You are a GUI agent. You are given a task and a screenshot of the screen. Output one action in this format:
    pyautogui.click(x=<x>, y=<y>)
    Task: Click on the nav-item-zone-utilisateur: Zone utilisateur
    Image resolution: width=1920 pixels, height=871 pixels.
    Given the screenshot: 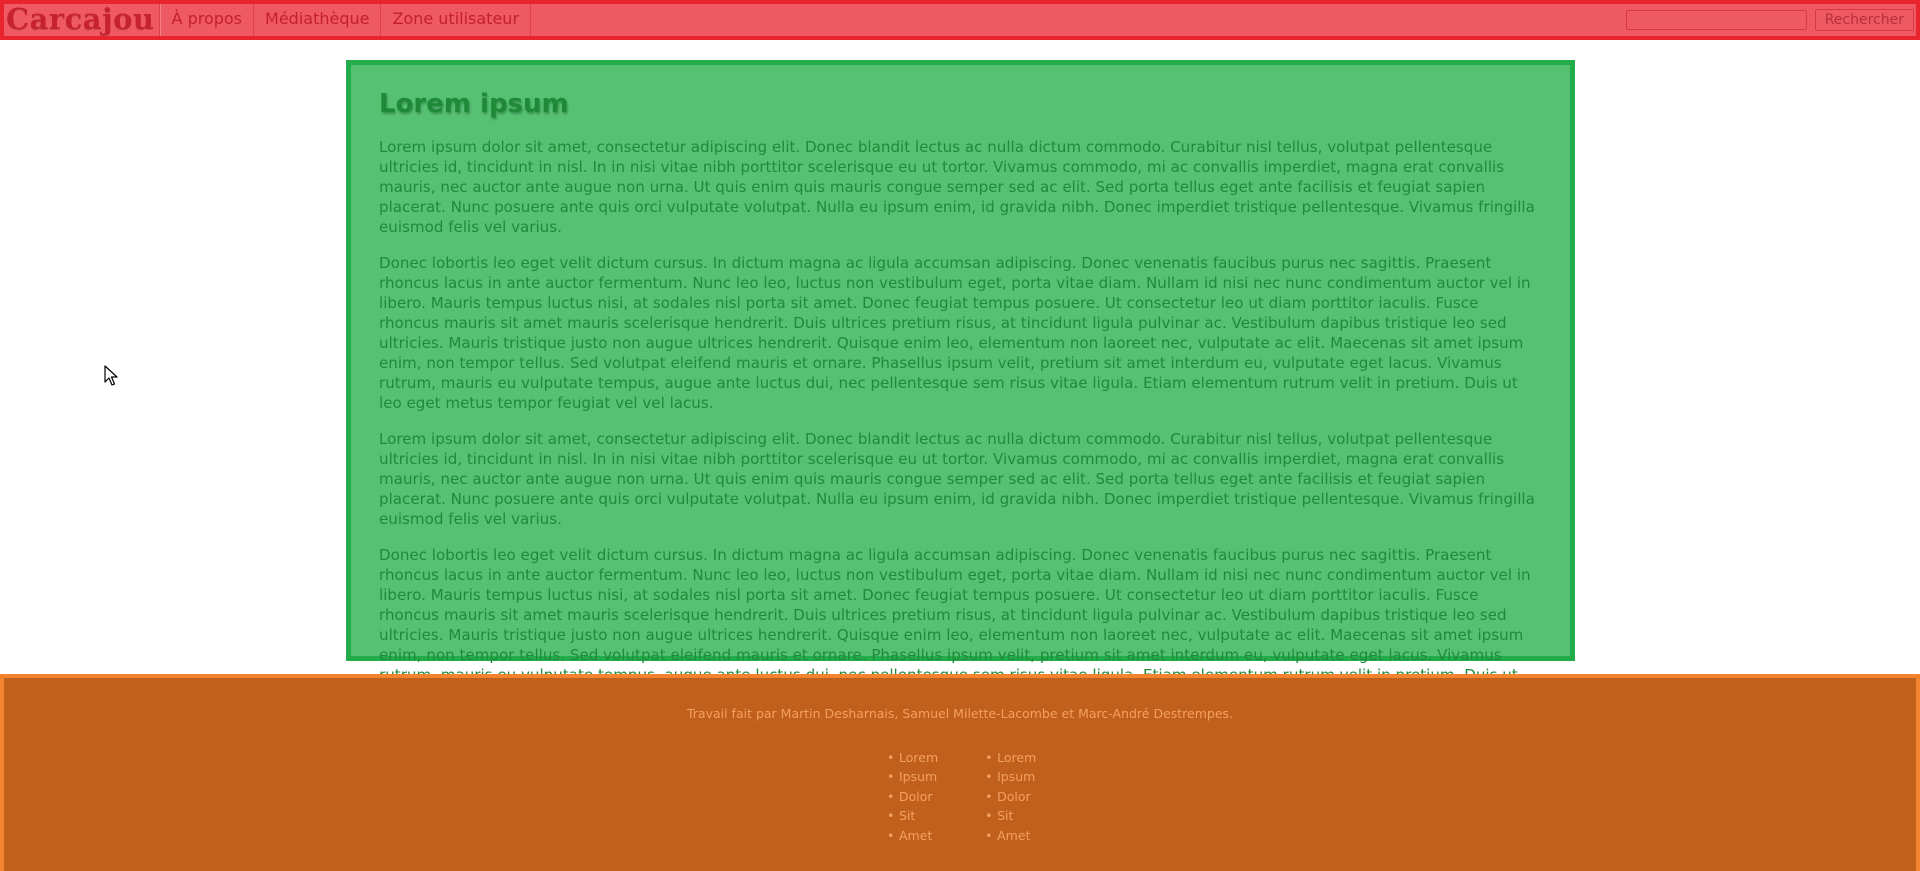 What is the action you would take?
    pyautogui.click(x=456, y=20)
    